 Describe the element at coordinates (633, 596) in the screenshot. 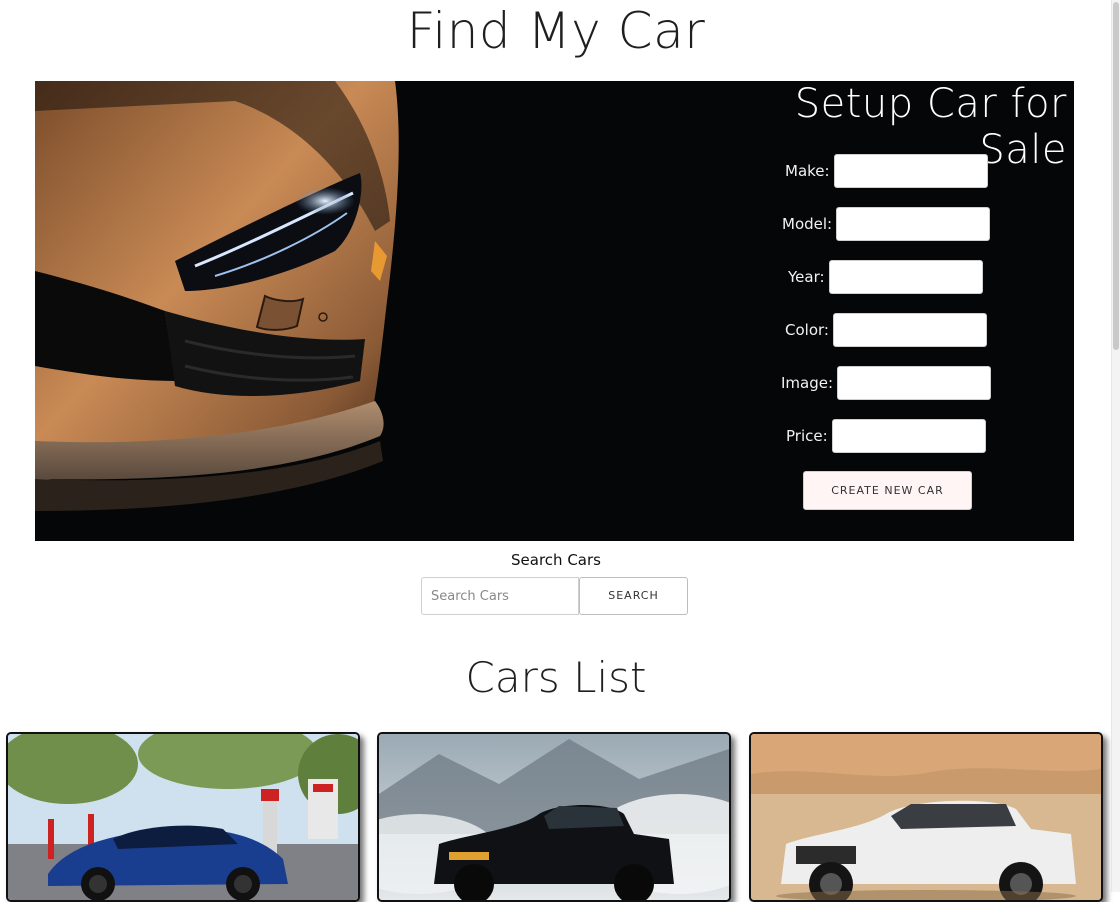

I see `search-button: SEARCH` at that location.